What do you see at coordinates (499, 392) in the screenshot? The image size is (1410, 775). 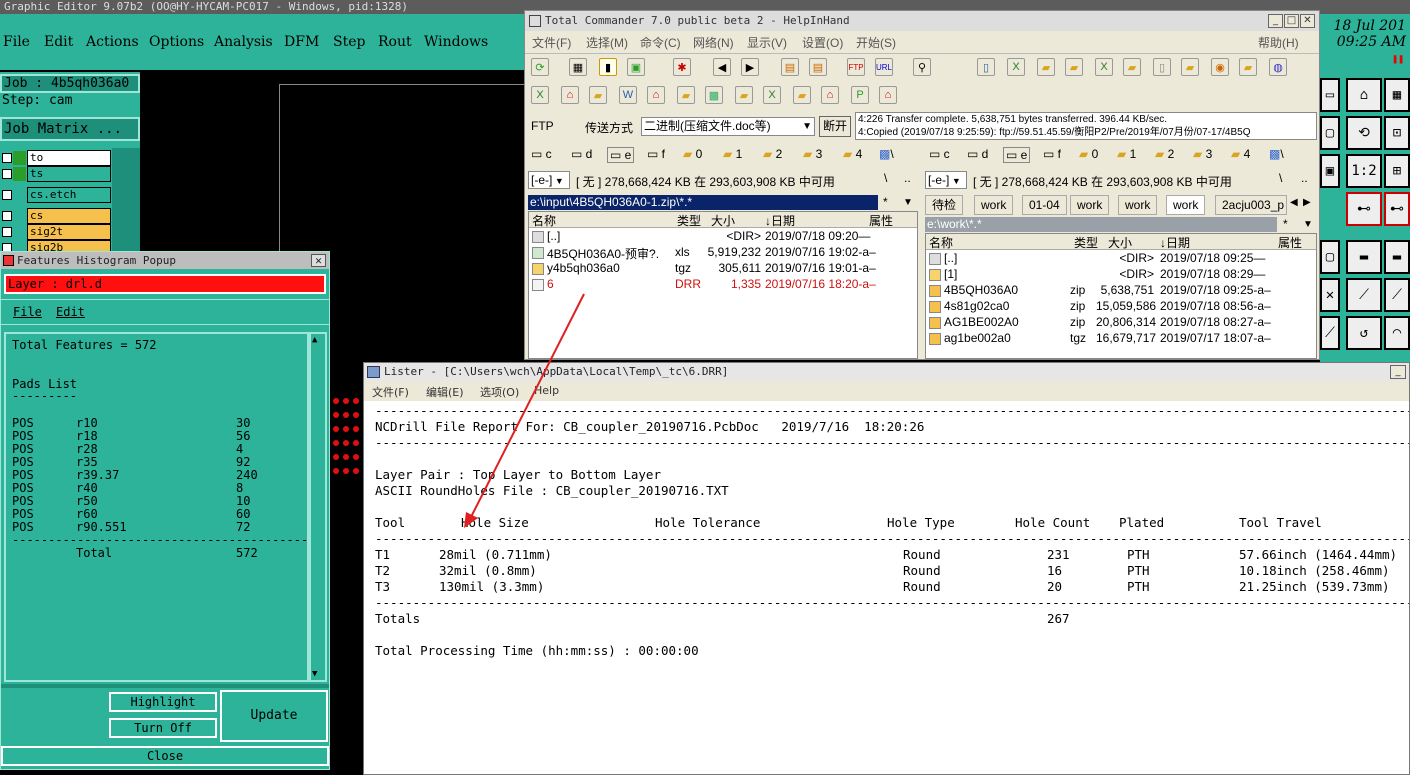 I see `lister-menu-options: 选项(O)` at bounding box center [499, 392].